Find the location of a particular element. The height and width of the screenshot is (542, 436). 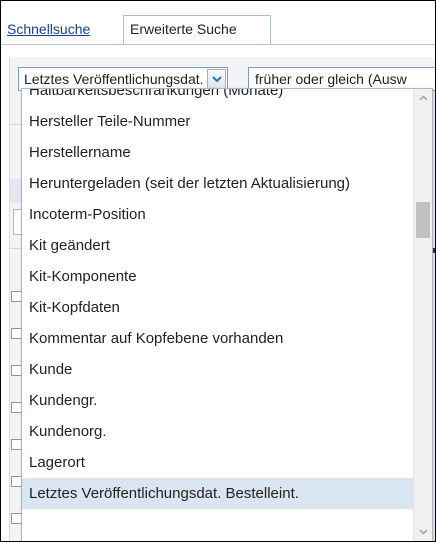

scroll-down-icon is located at coordinates (423, 532).